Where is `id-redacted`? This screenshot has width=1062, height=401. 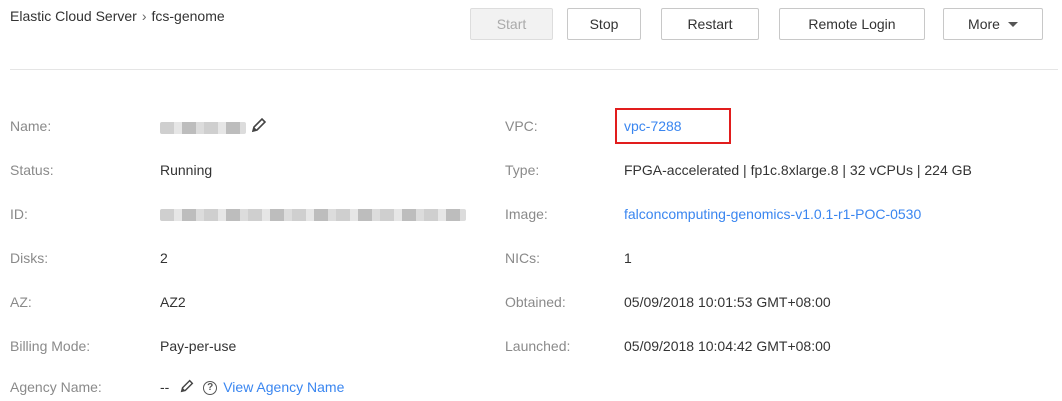 id-redacted is located at coordinates (313, 215).